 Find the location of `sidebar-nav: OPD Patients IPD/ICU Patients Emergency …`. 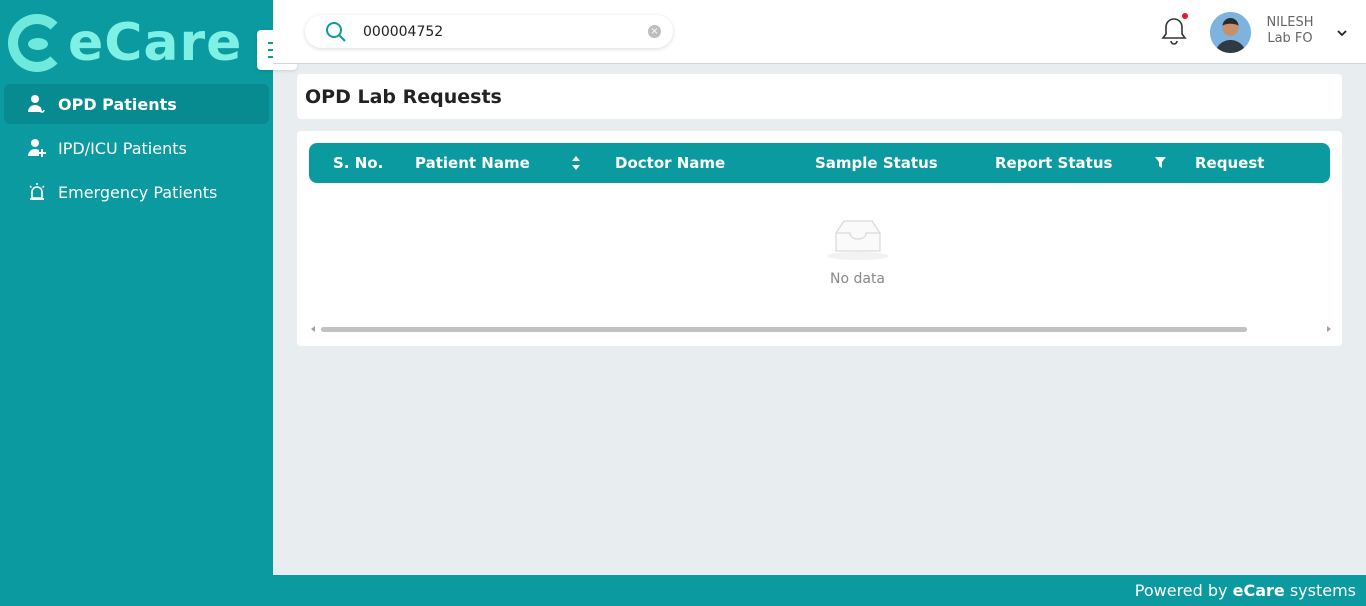

sidebar-nav: OPD Patients IPD/ICU Patients Emergency … is located at coordinates (136, 150).